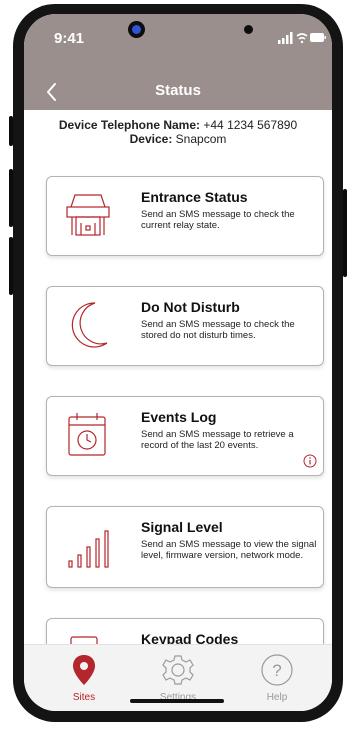 The width and height of the screenshot is (355, 729). Describe the element at coordinates (11, 198) in the screenshot. I see `volume-up-button` at that location.